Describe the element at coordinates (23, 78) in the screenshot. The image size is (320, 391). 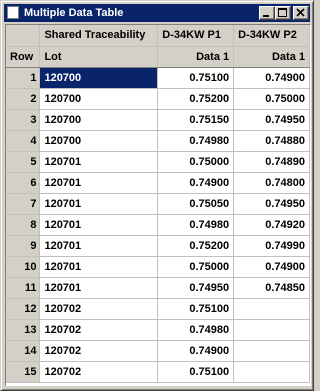
I see `row-number-cell: 1` at that location.